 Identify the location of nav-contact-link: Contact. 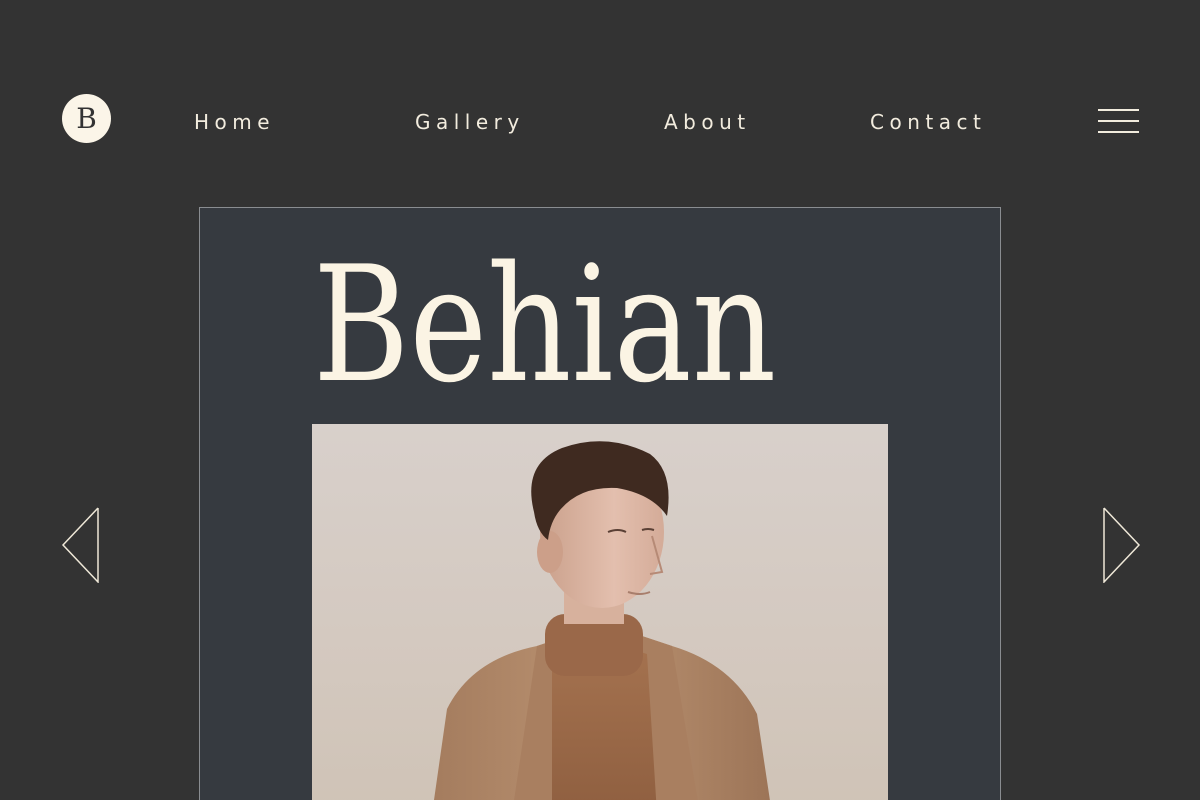
(928, 122).